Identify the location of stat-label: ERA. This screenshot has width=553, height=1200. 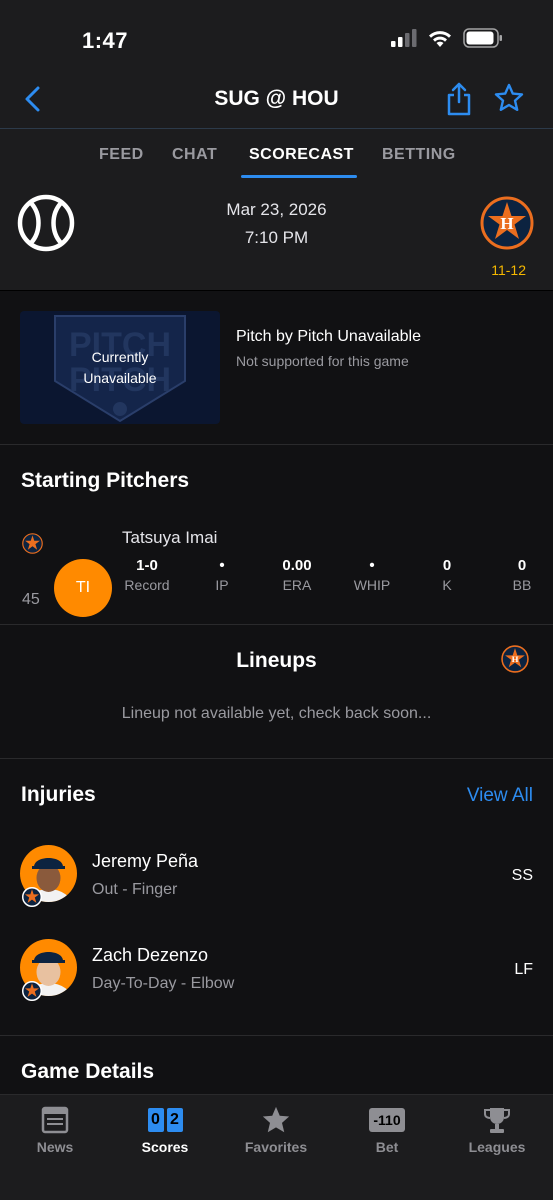
(297, 585).